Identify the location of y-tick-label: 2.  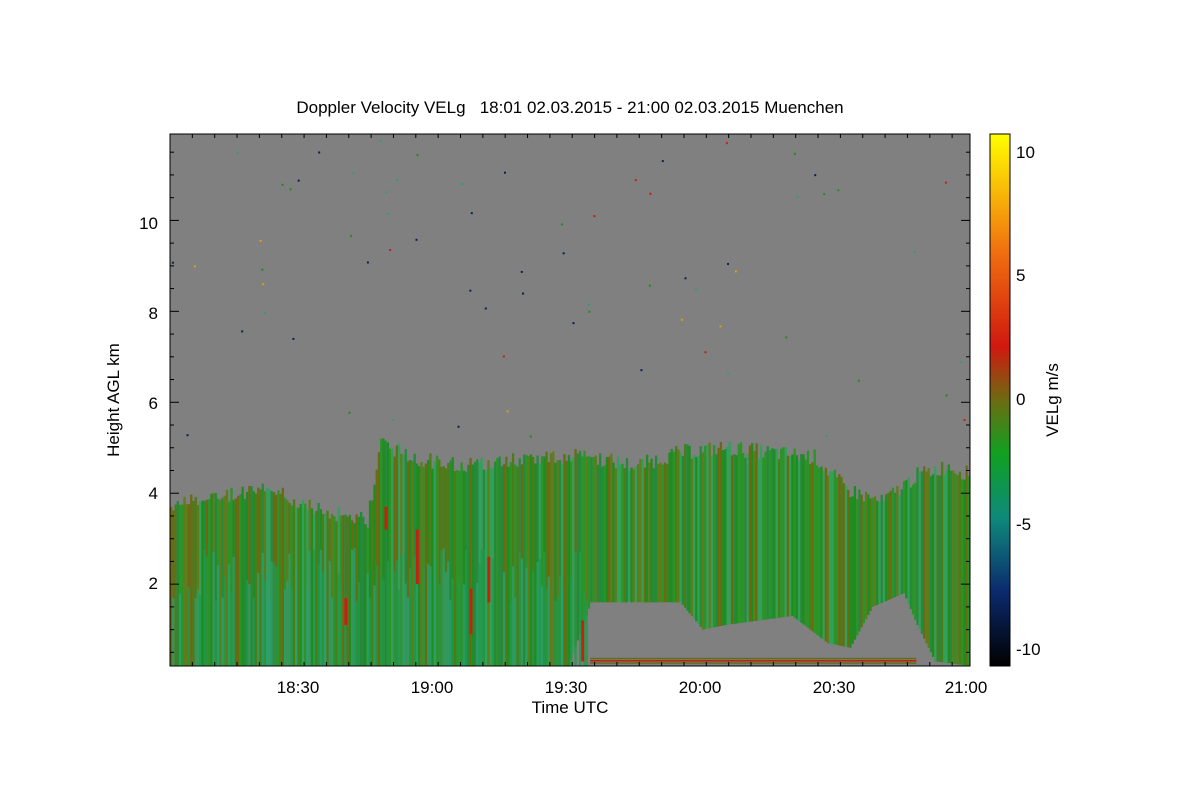
(153, 583).